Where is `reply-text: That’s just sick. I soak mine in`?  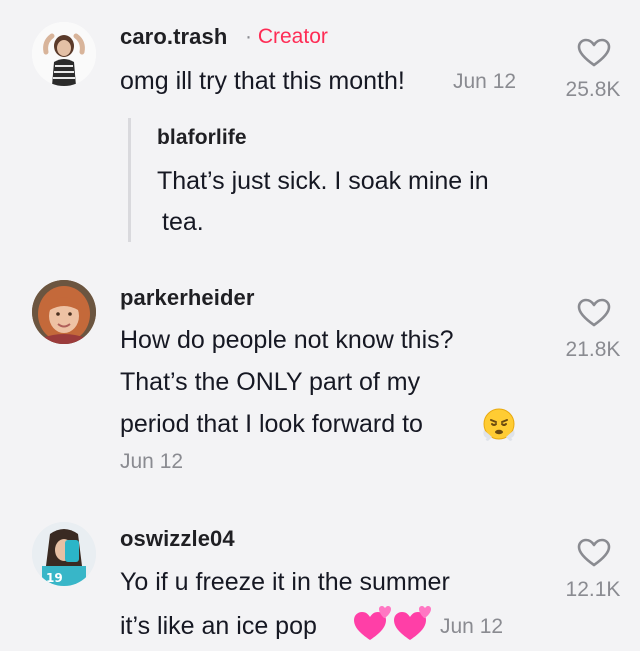
reply-text: That’s just sick. I soak mine in is located at coordinates (323, 181).